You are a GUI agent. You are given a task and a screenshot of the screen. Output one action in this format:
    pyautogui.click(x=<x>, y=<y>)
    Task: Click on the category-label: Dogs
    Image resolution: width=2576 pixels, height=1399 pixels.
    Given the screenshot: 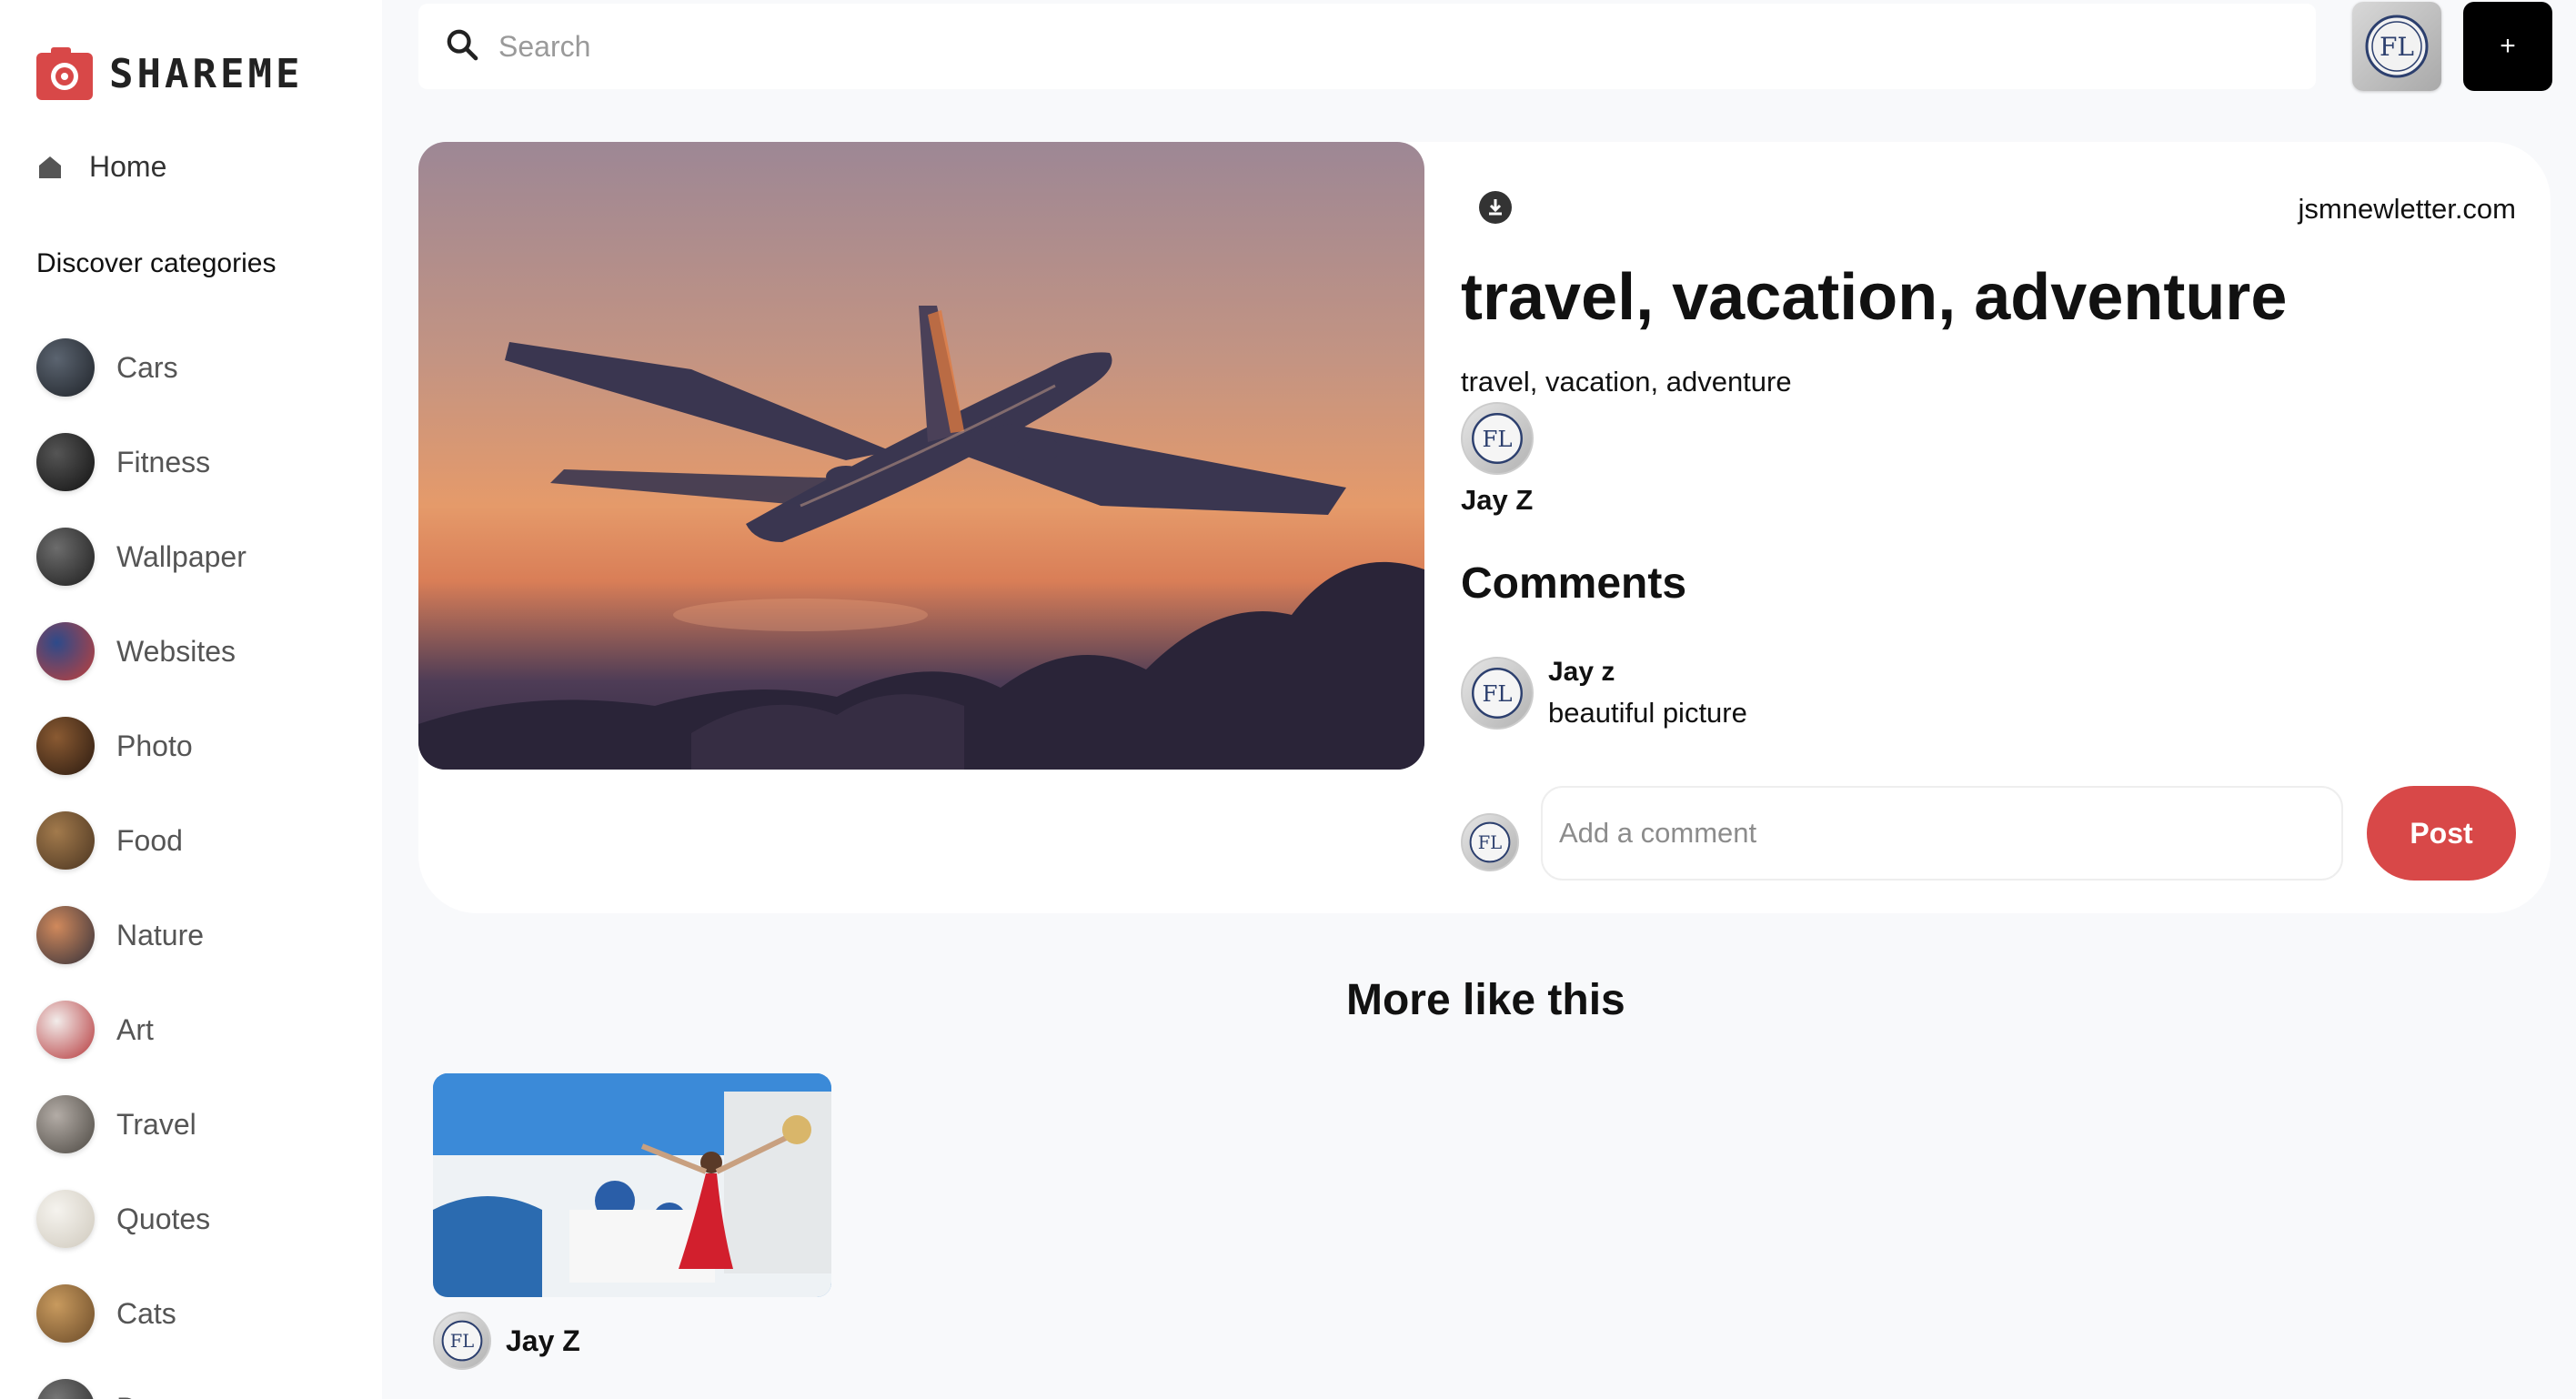 What is the action you would take?
    pyautogui.click(x=150, y=1395)
    